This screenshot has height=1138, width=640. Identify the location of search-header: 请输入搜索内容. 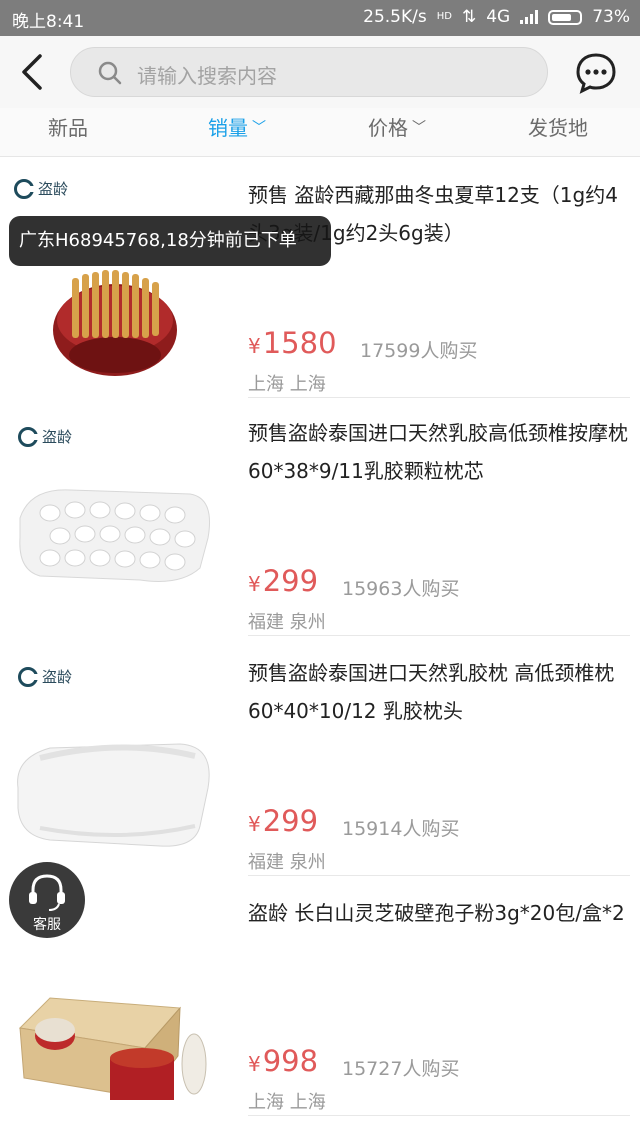
(320, 72).